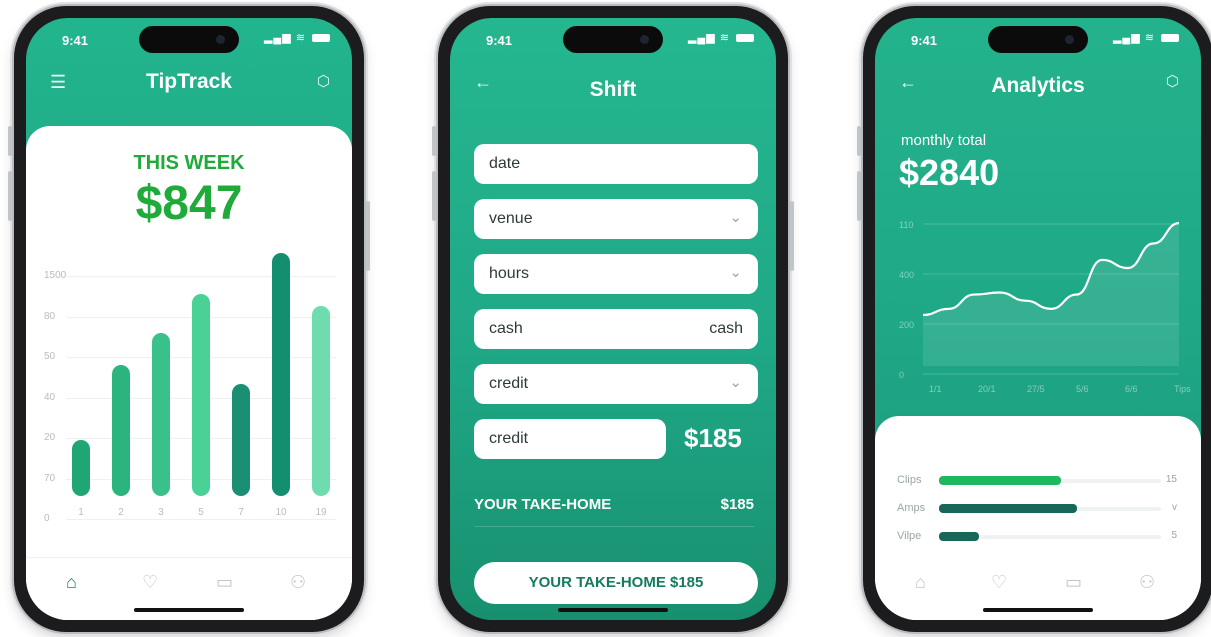 Image resolution: width=1211 pixels, height=637 pixels. Describe the element at coordinates (50, 397) in the screenshot. I see `y-tick-label: 40` at that location.